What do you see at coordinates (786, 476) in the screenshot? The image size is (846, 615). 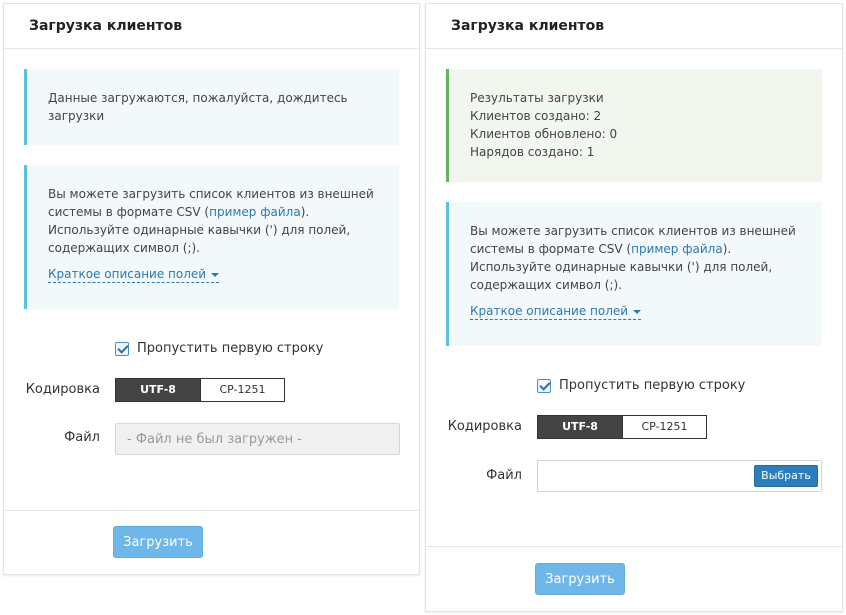 I see `choose-file-button: Выбрать` at bounding box center [786, 476].